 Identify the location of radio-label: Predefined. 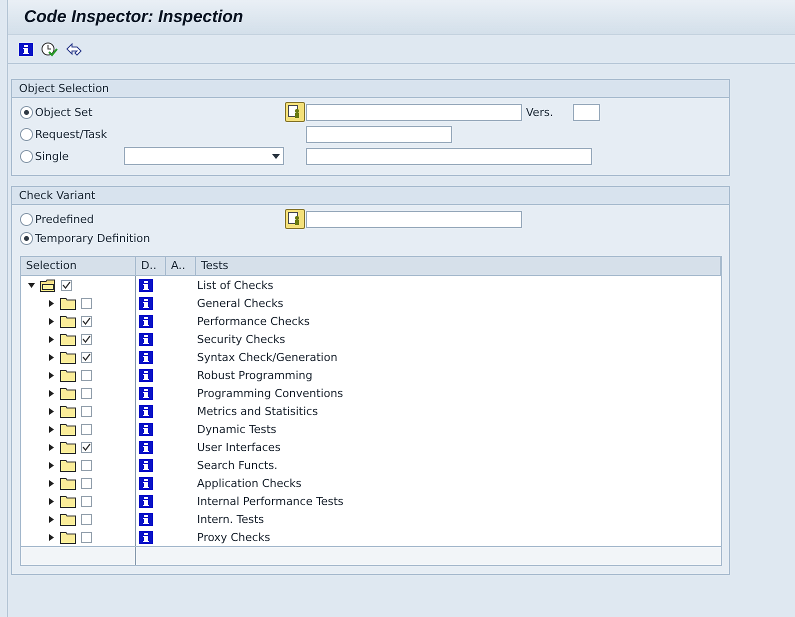
(64, 219).